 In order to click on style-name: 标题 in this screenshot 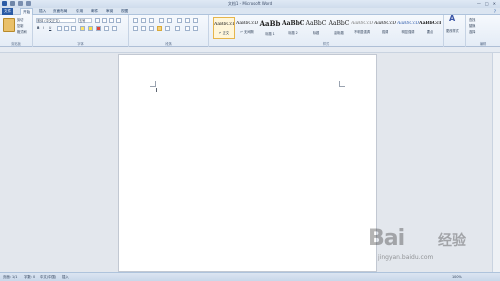, I will do `click(316, 33)`.